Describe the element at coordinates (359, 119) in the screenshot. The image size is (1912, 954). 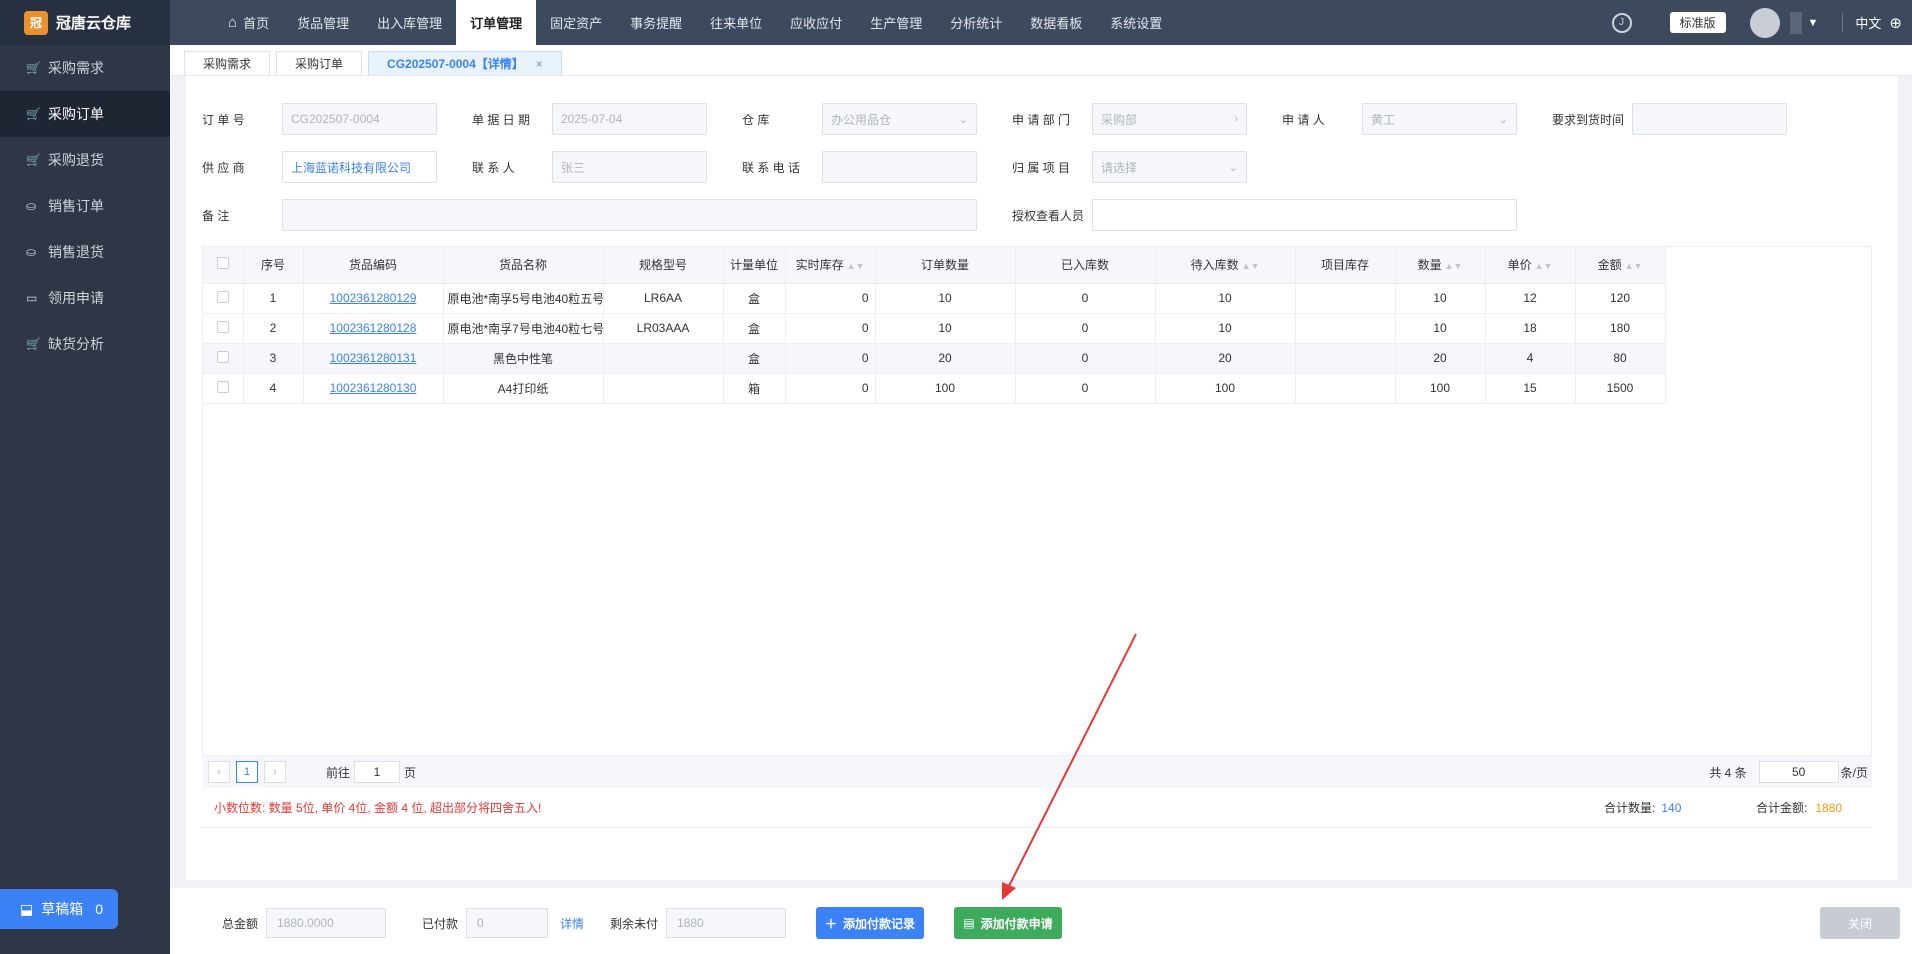
I see `order-no-input: CG202507-0004` at that location.